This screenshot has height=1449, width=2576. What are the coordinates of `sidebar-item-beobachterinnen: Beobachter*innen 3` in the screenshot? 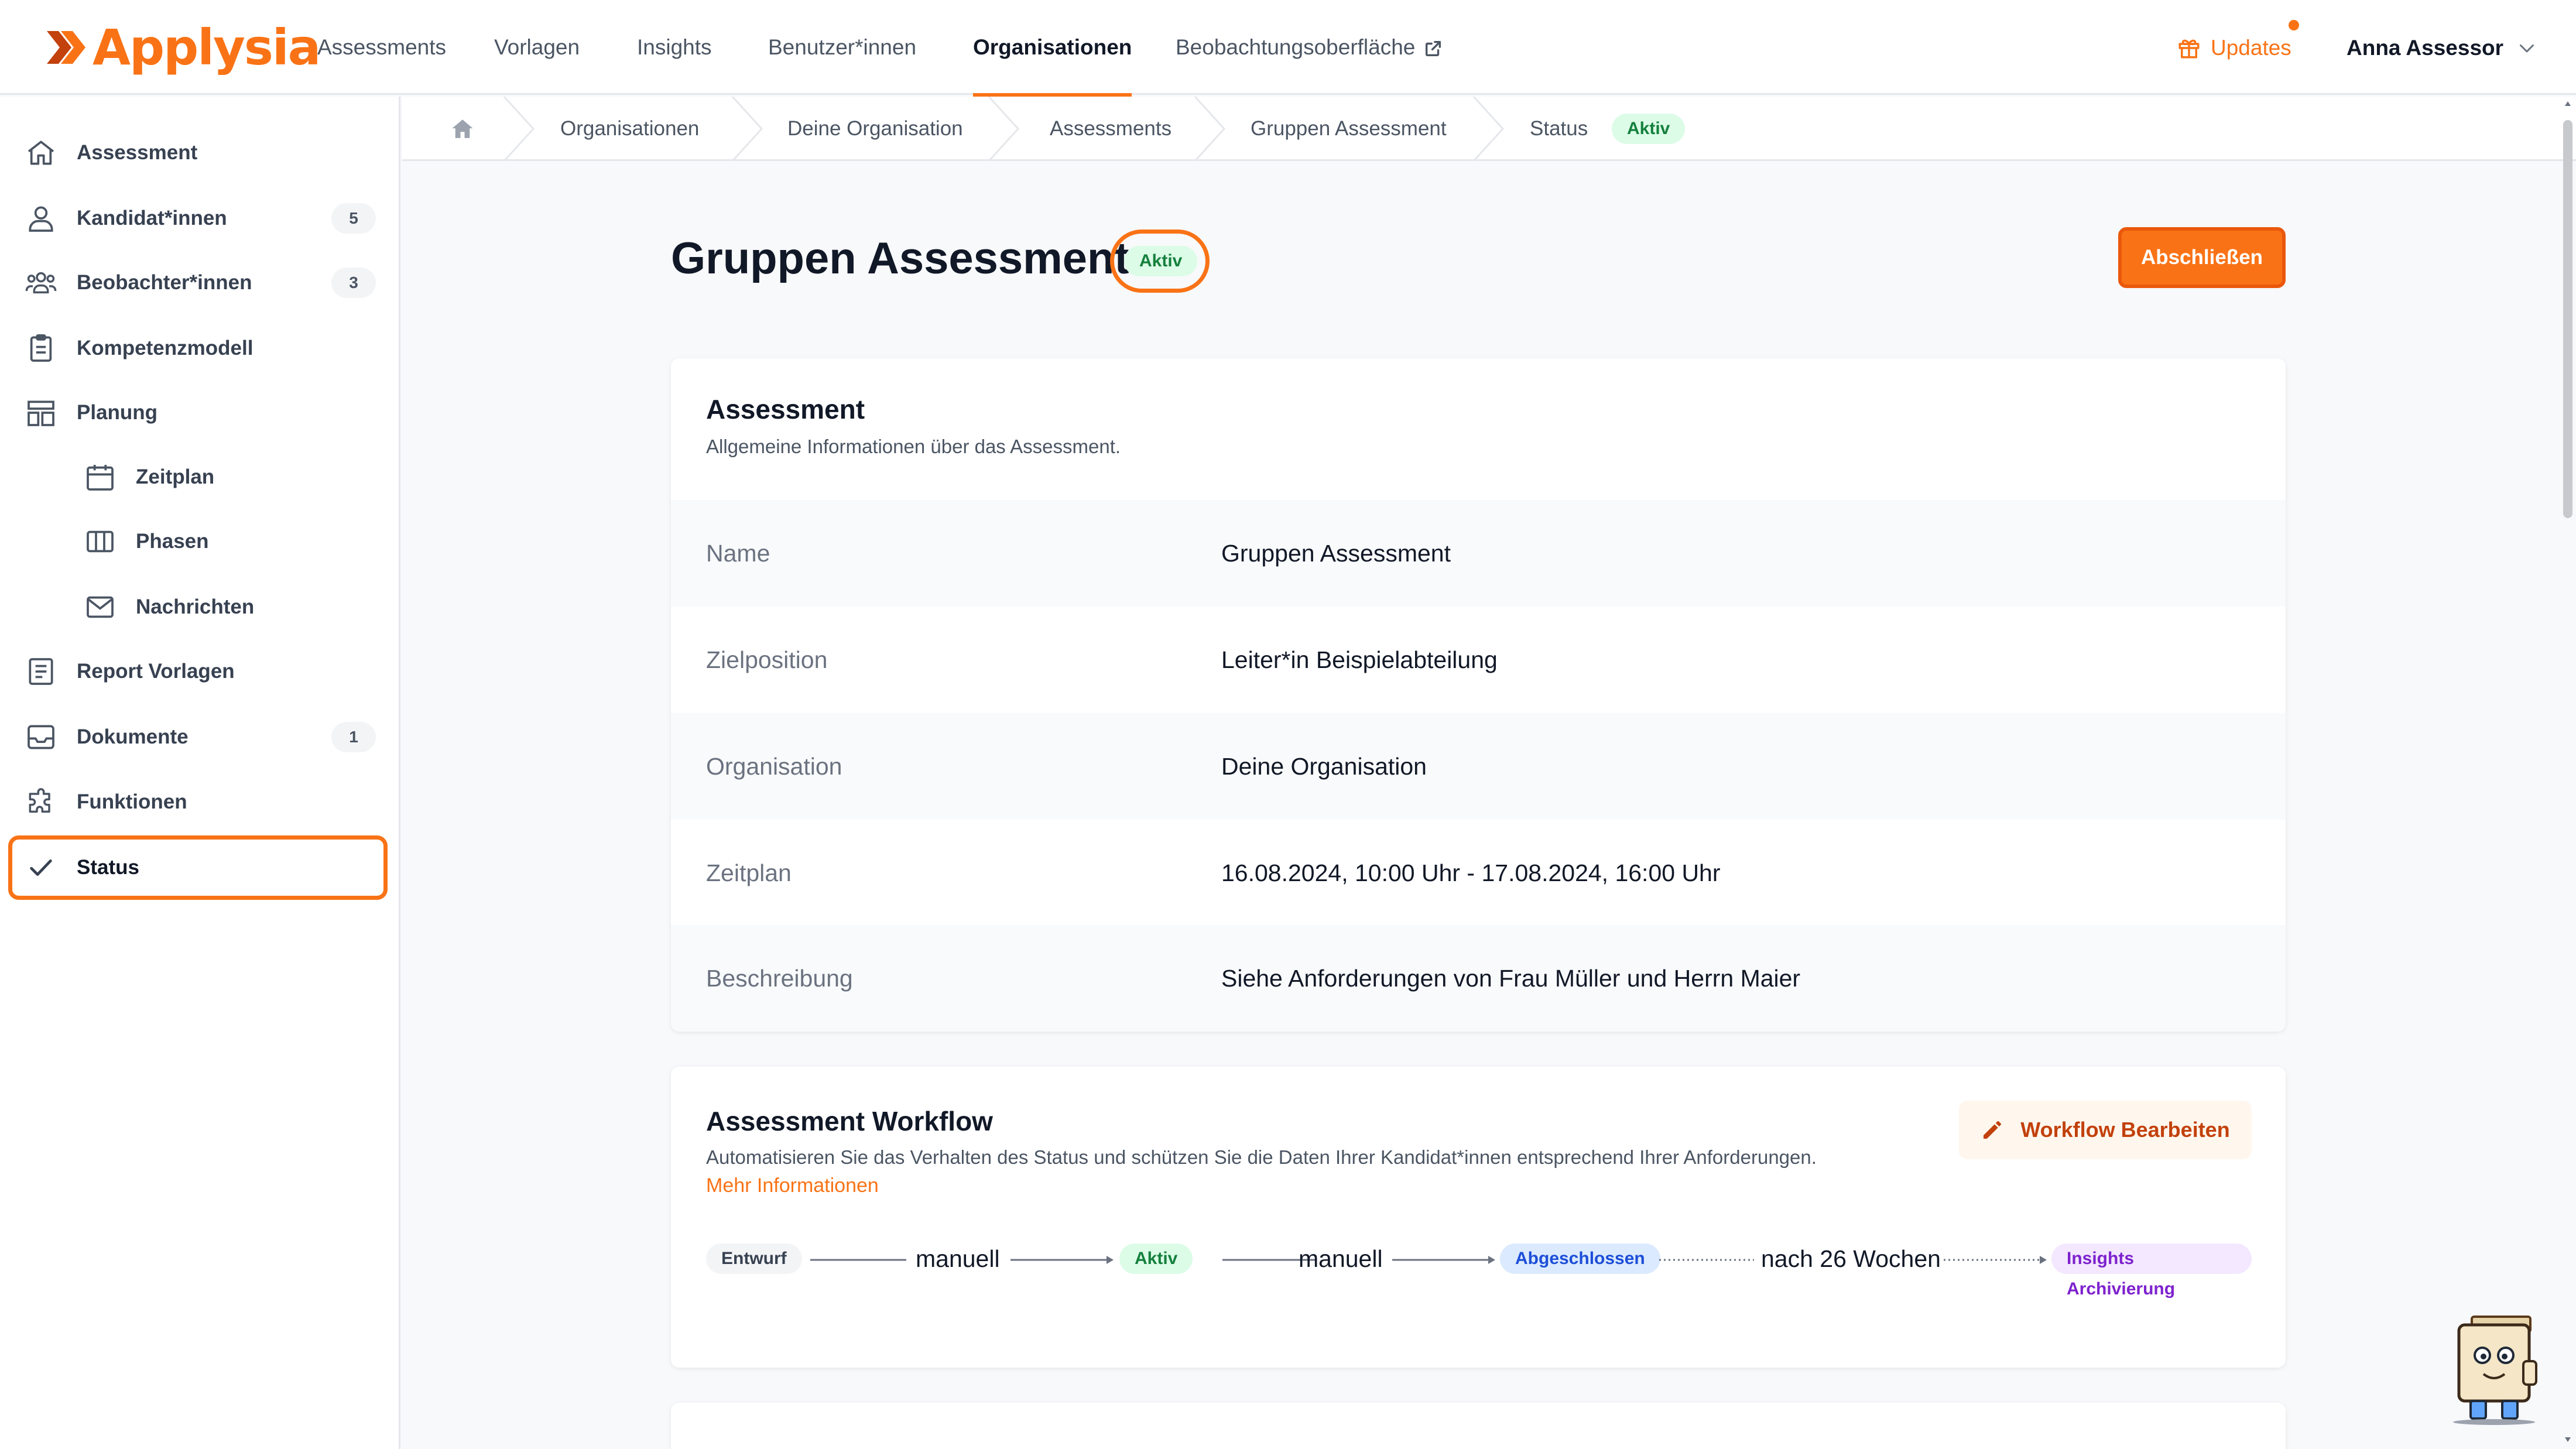 It's located at (200, 283).